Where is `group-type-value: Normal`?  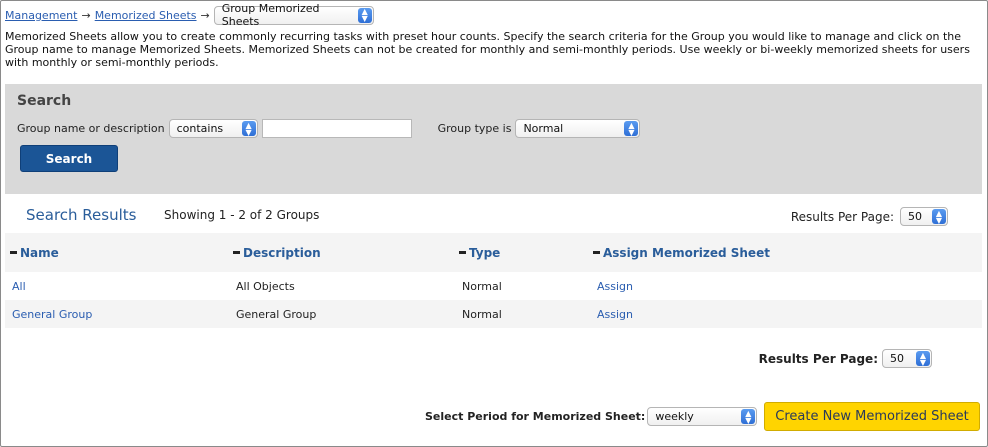
group-type-value: Normal is located at coordinates (543, 128).